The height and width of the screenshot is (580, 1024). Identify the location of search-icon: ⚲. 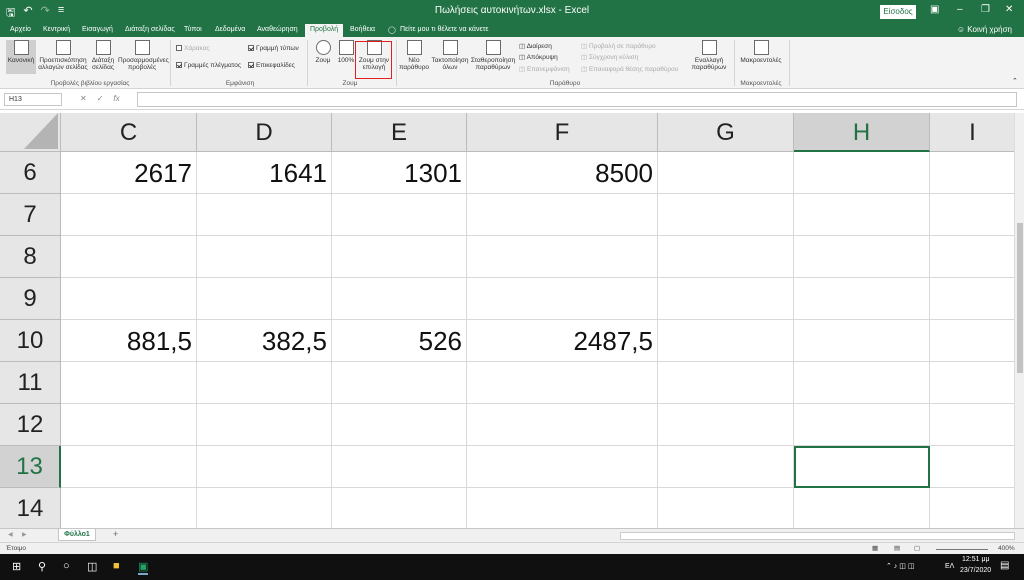
(42, 566).